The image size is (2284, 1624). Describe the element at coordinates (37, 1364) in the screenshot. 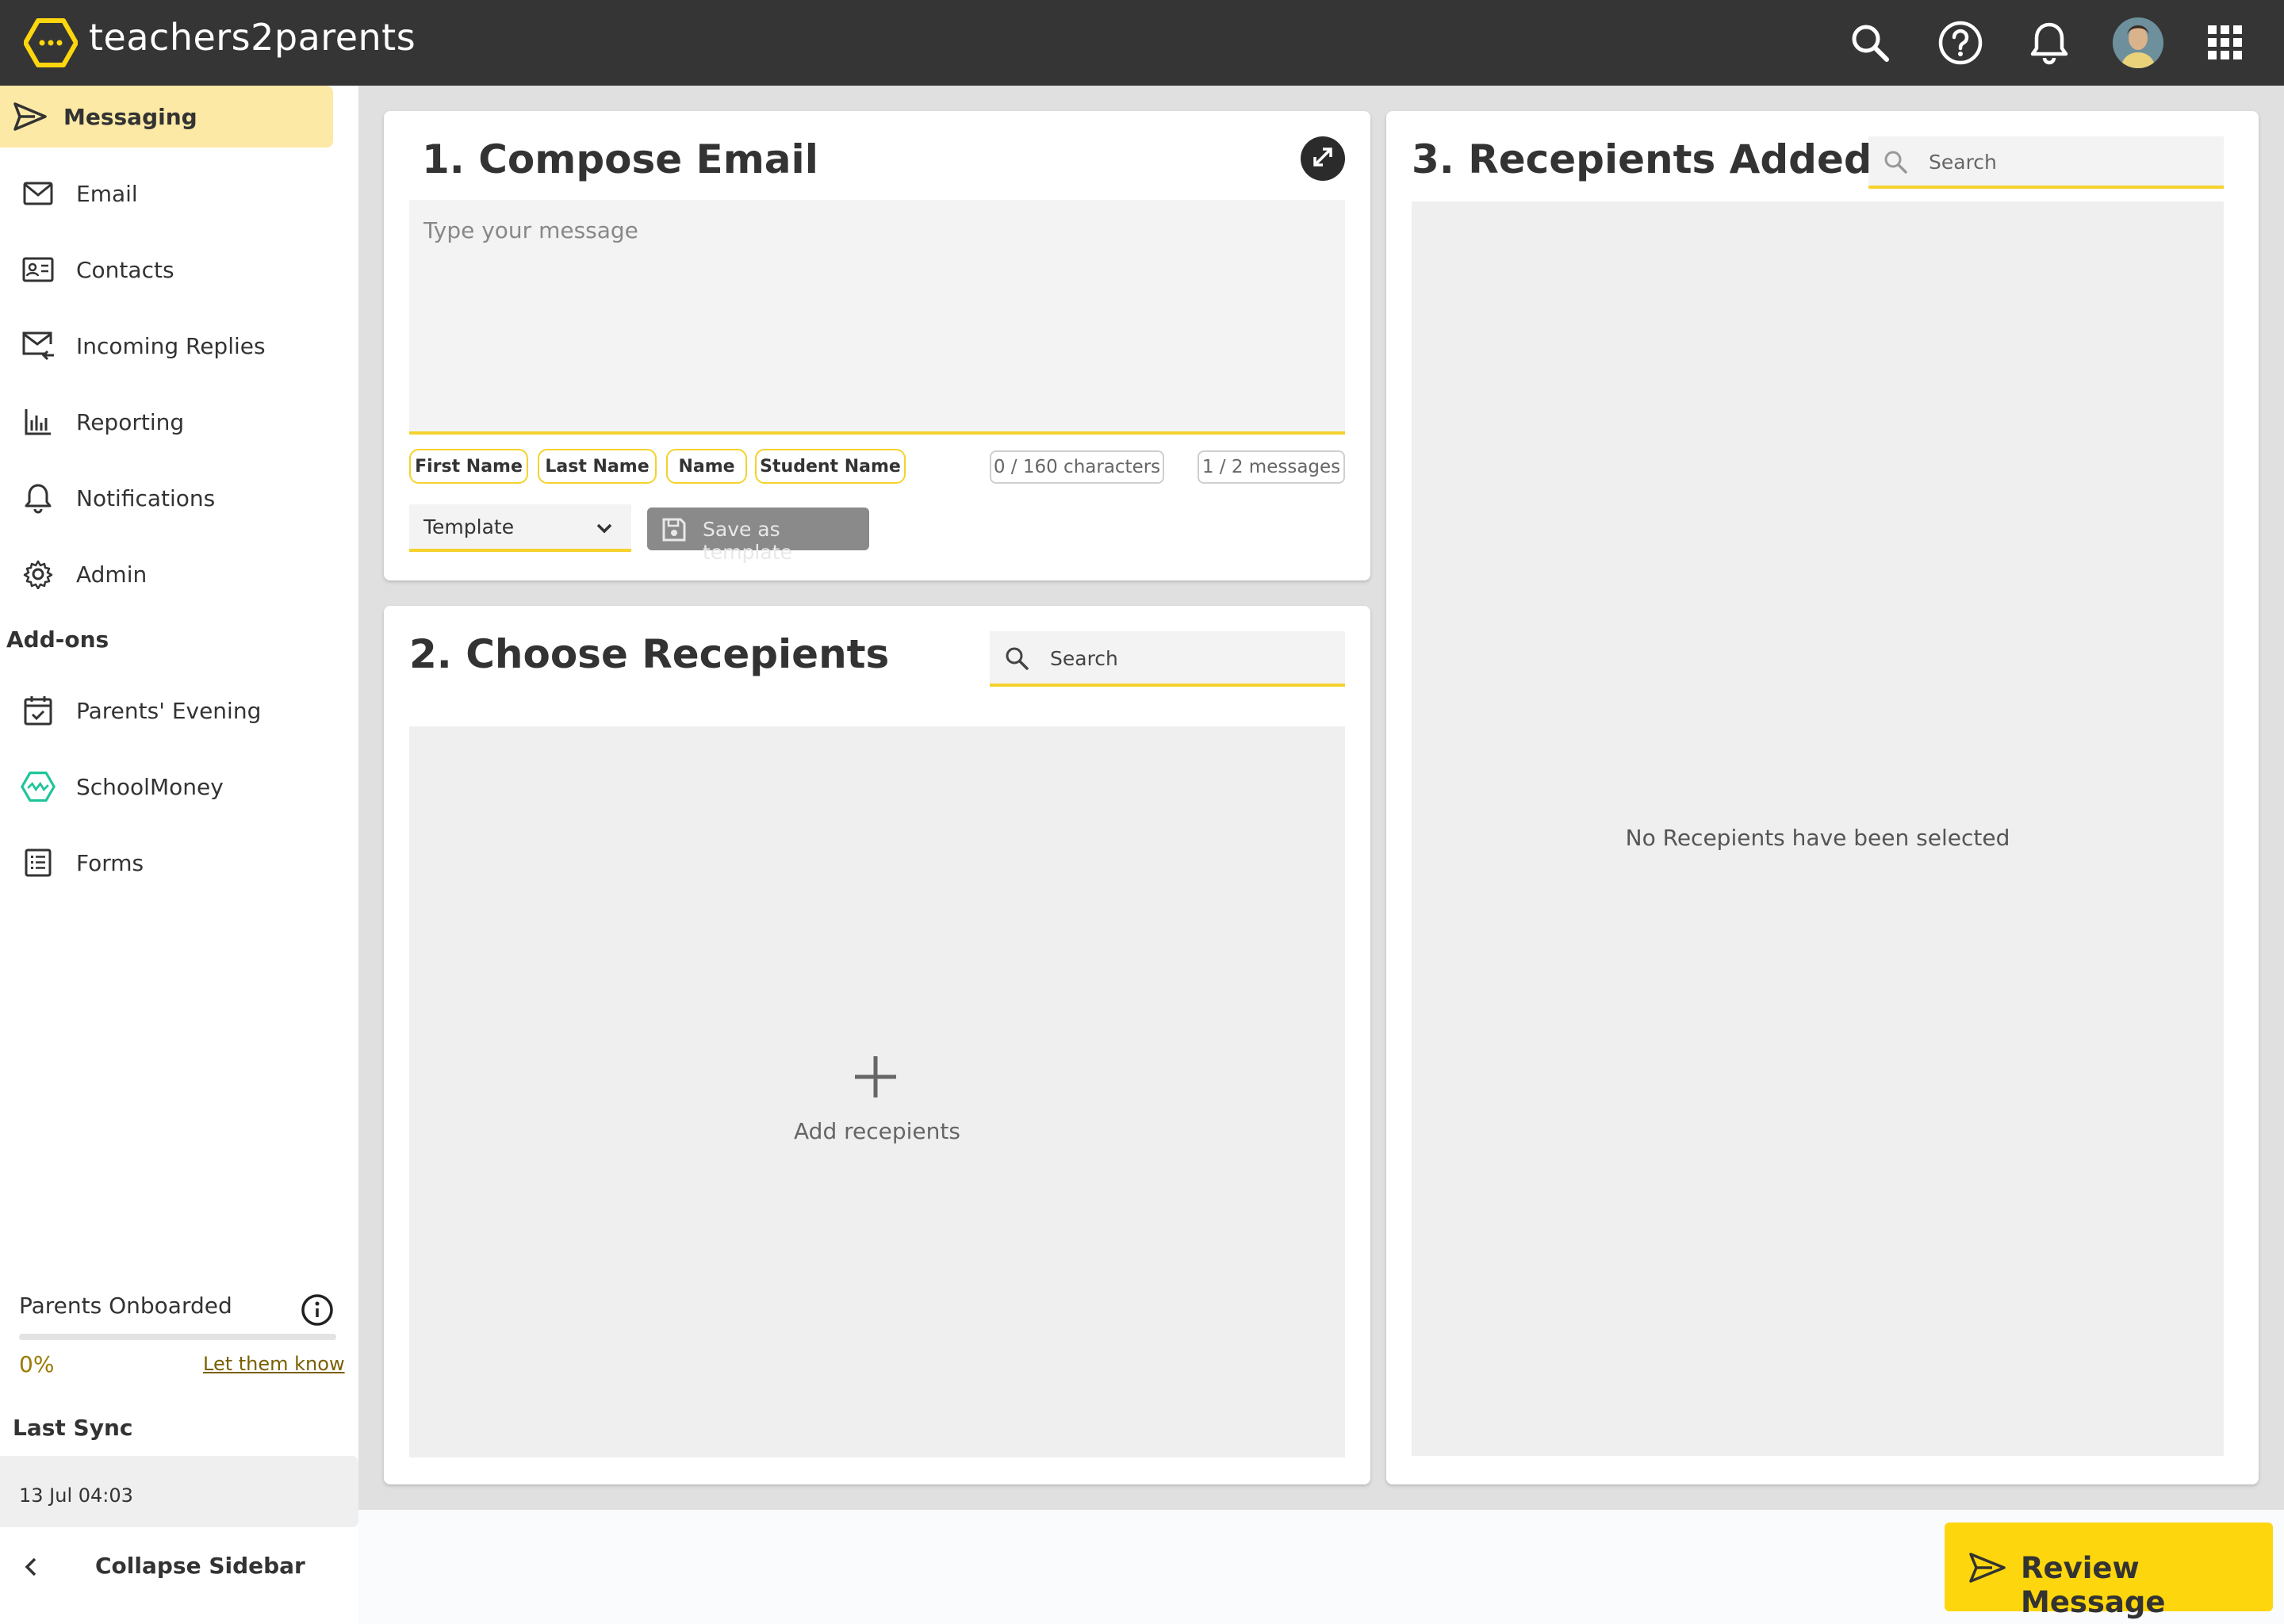

I see `onboarded-percent: 0%` at that location.